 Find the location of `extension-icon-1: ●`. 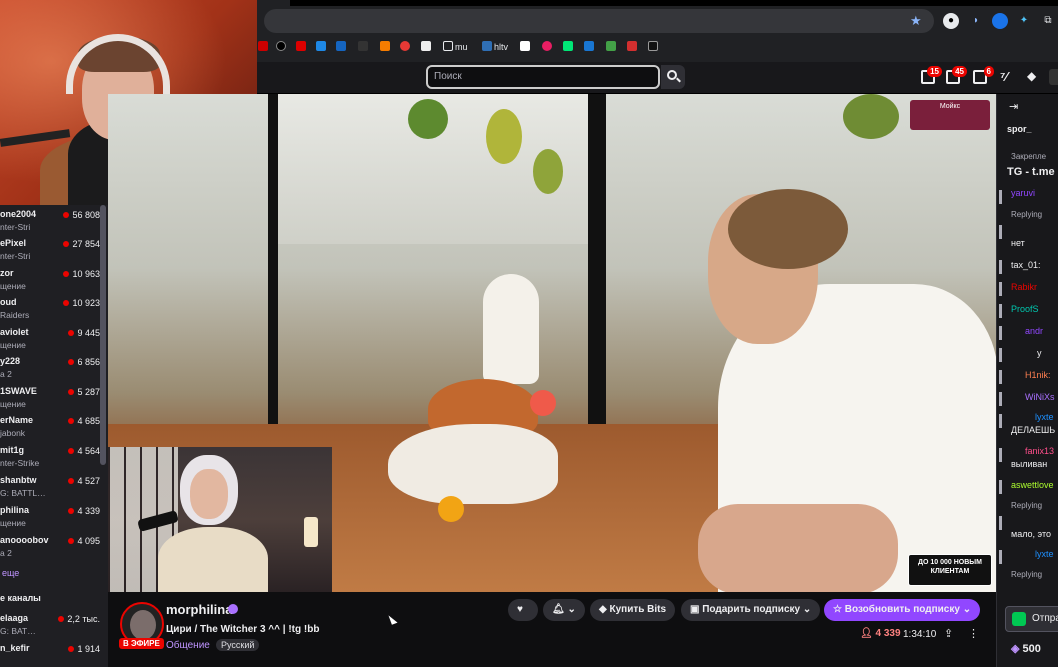

extension-icon-1: ● is located at coordinates (951, 21).